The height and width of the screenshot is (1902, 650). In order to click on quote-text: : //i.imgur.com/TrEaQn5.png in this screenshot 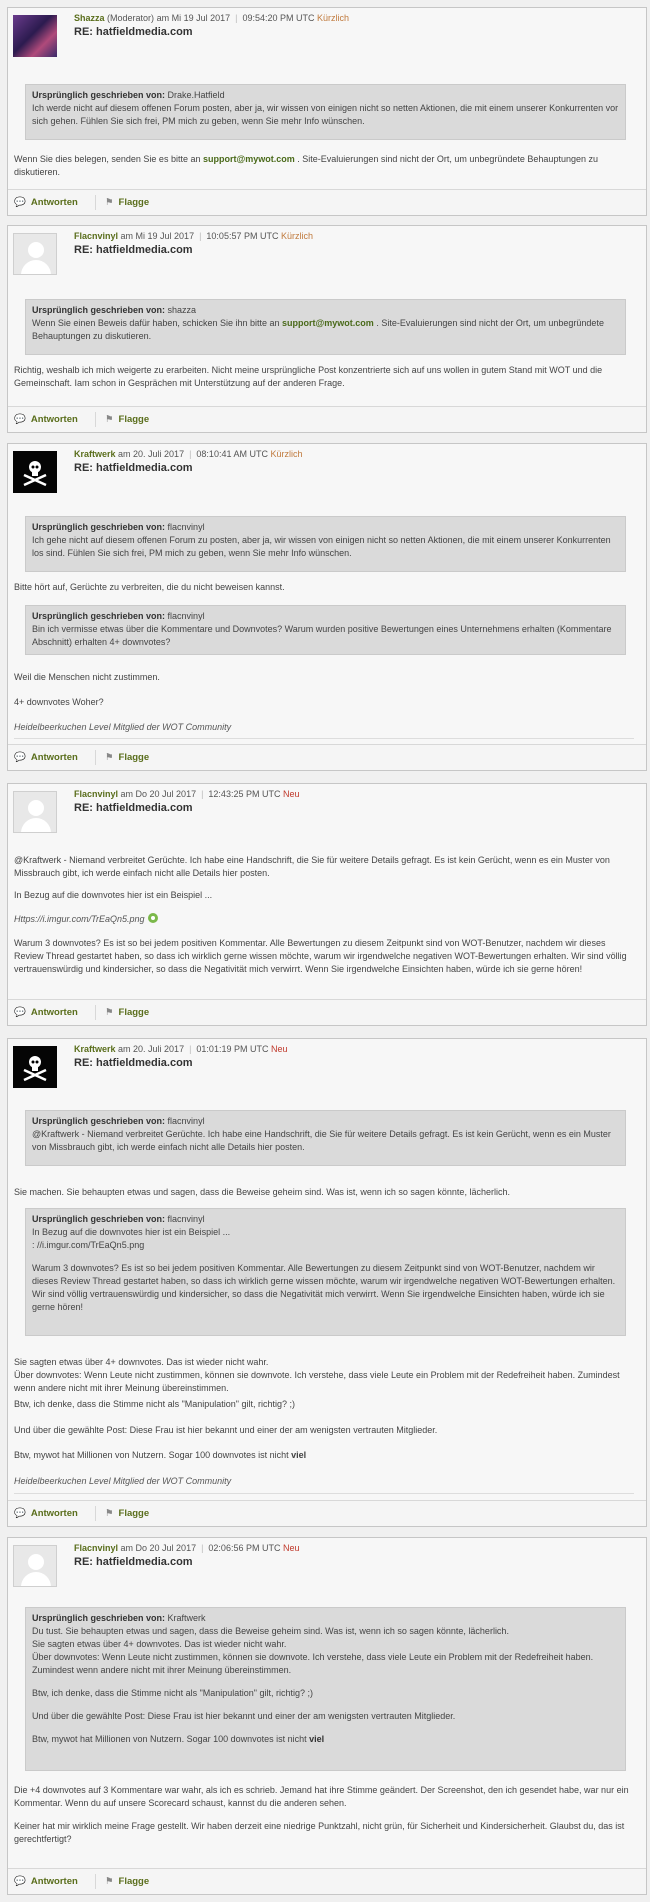, I will do `click(88, 1245)`.